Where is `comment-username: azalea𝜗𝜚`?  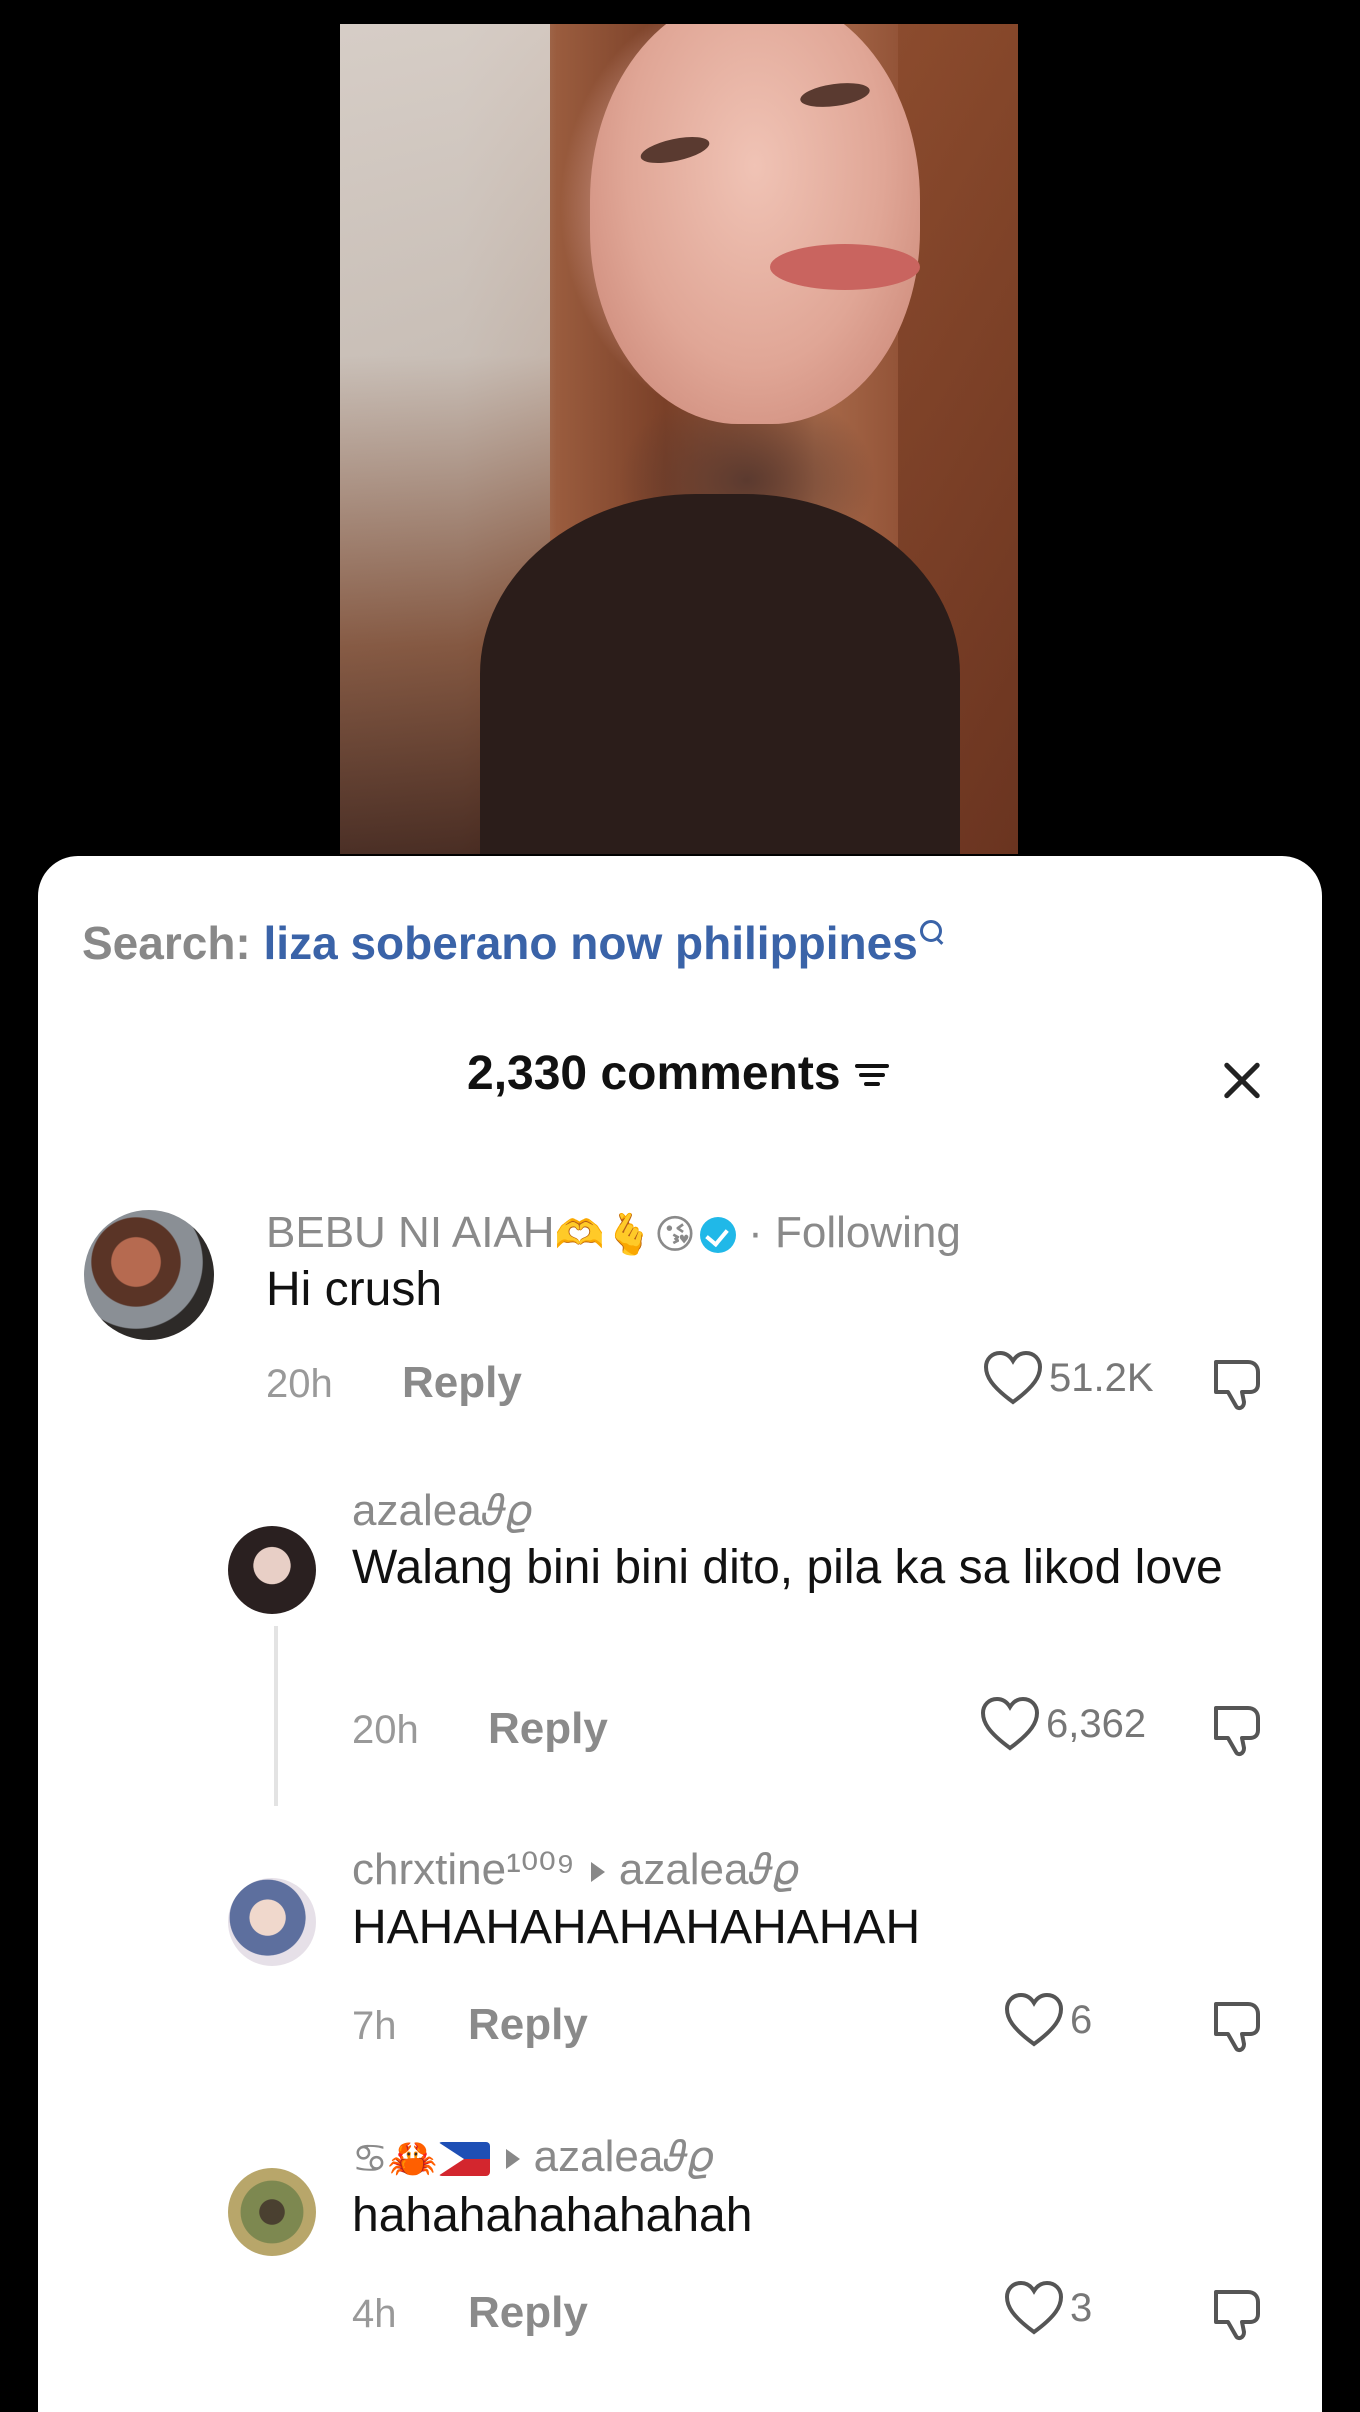 comment-username: azalea𝜗𝜚 is located at coordinates (441, 1511).